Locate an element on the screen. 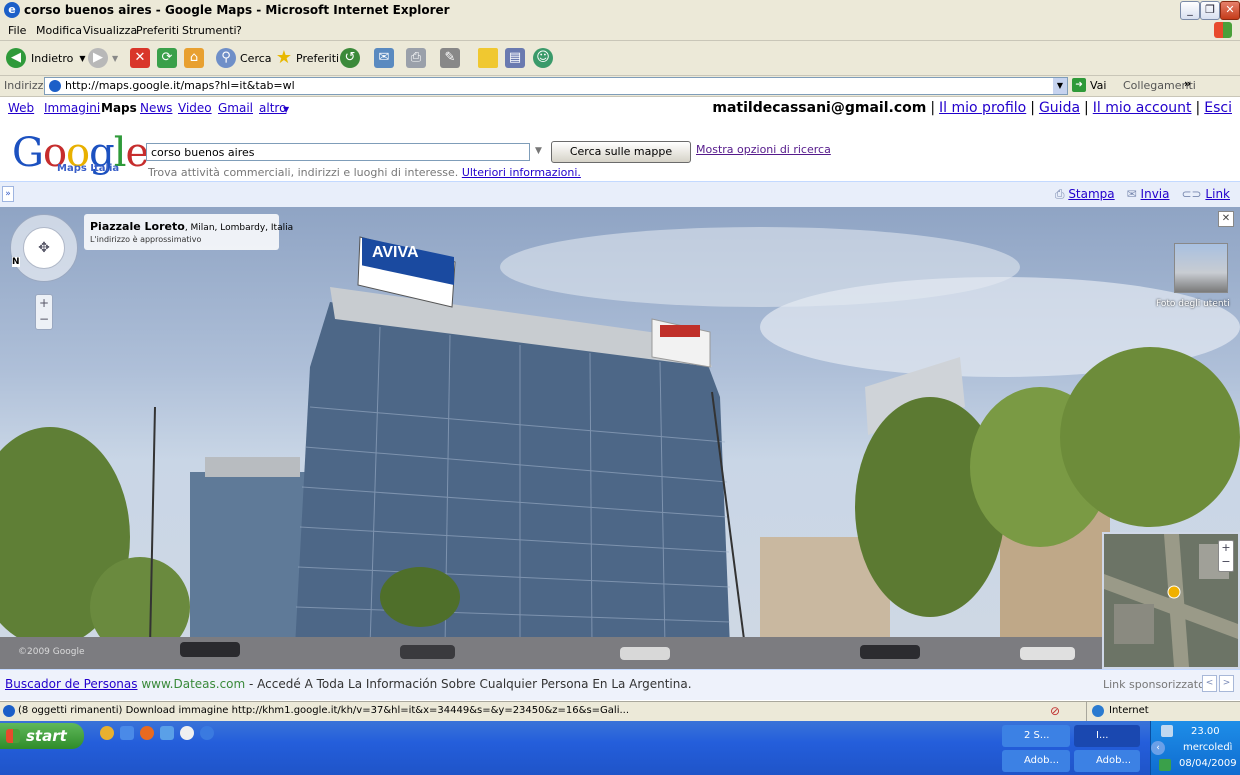  sponsored-label: Link sponsorizzato is located at coordinates (1154, 684).